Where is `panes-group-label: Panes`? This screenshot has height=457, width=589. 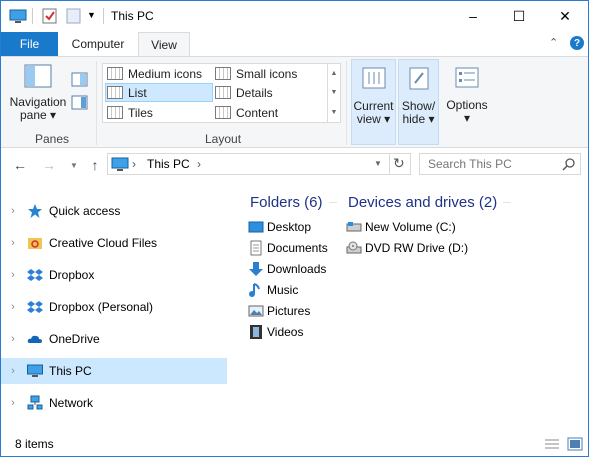 panes-group-label: Panes is located at coordinates (52, 139).